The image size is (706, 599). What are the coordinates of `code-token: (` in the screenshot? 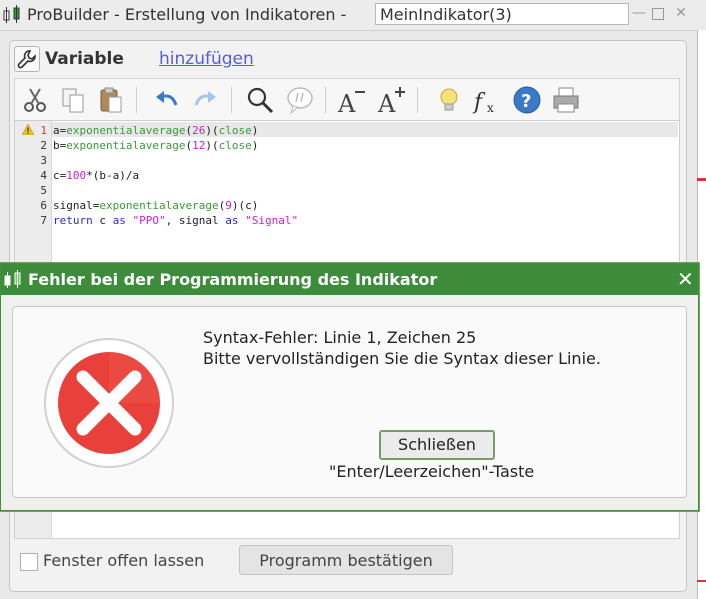 It's located at (215, 130).